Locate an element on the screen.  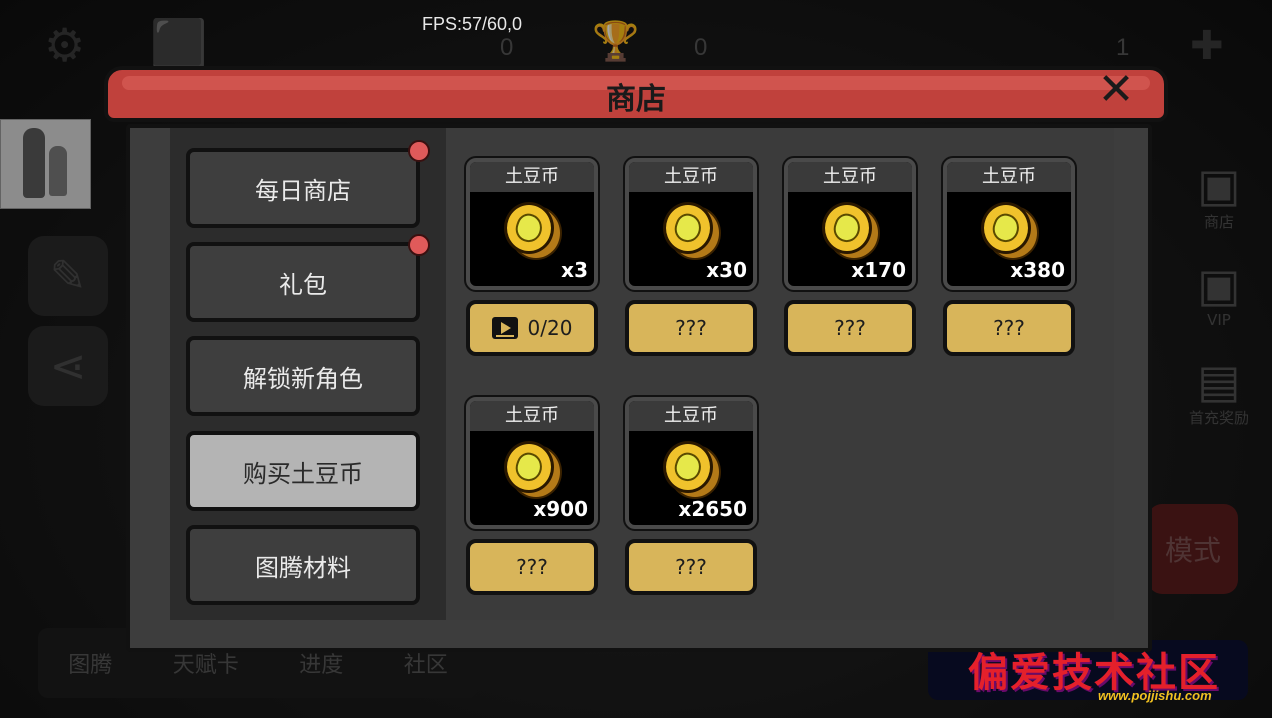
product-quantity: x3 is located at coordinates (574, 270).